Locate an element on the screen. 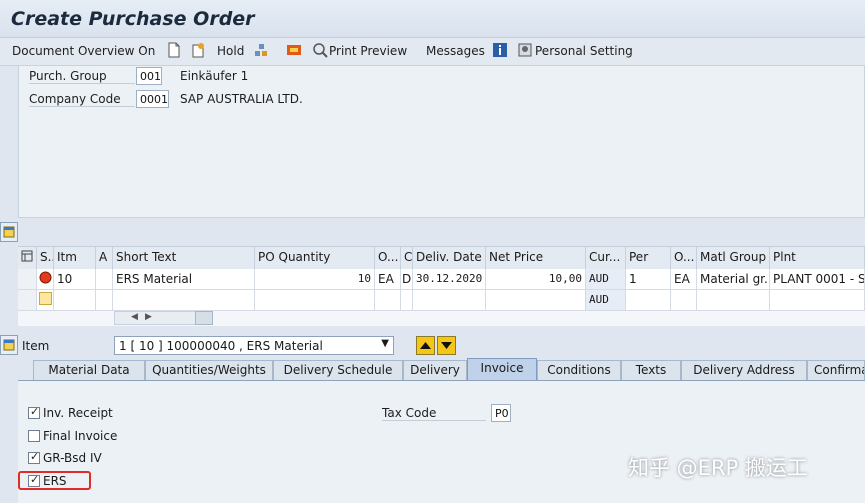 This screenshot has width=865, height=503. open-document-icon is located at coordinates (198, 50).